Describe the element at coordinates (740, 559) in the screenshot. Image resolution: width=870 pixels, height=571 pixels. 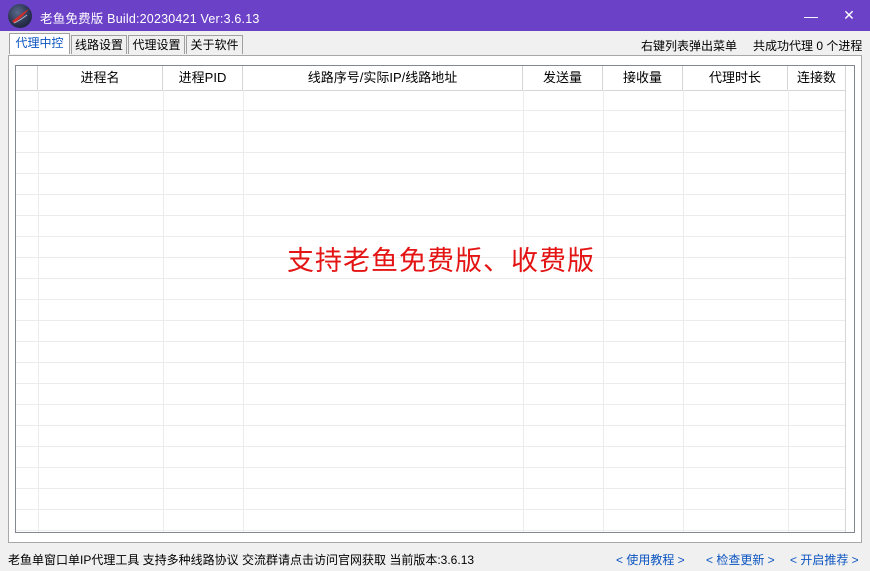
I see `check-update-link: < 检查更新 >` at that location.